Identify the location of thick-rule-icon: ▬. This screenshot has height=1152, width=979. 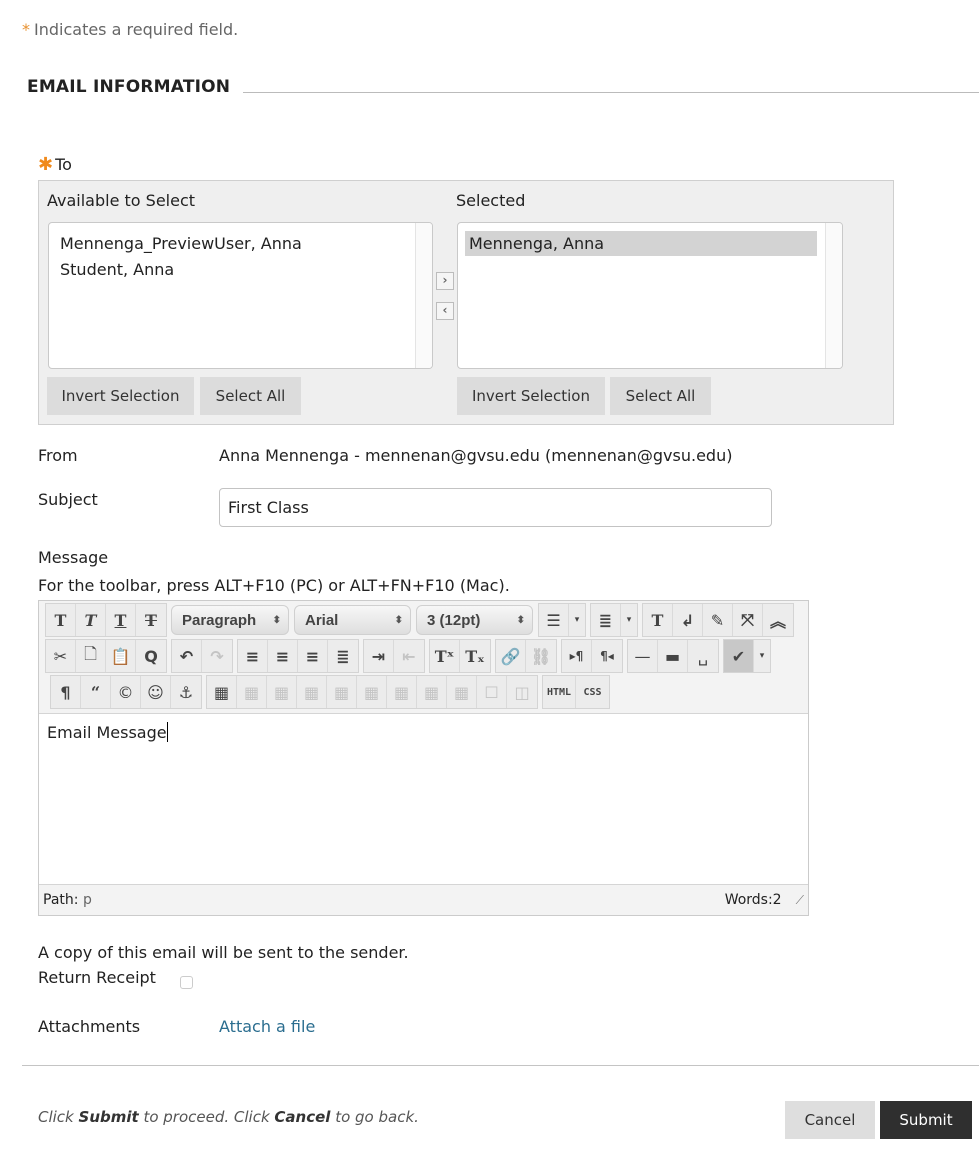
(673, 656).